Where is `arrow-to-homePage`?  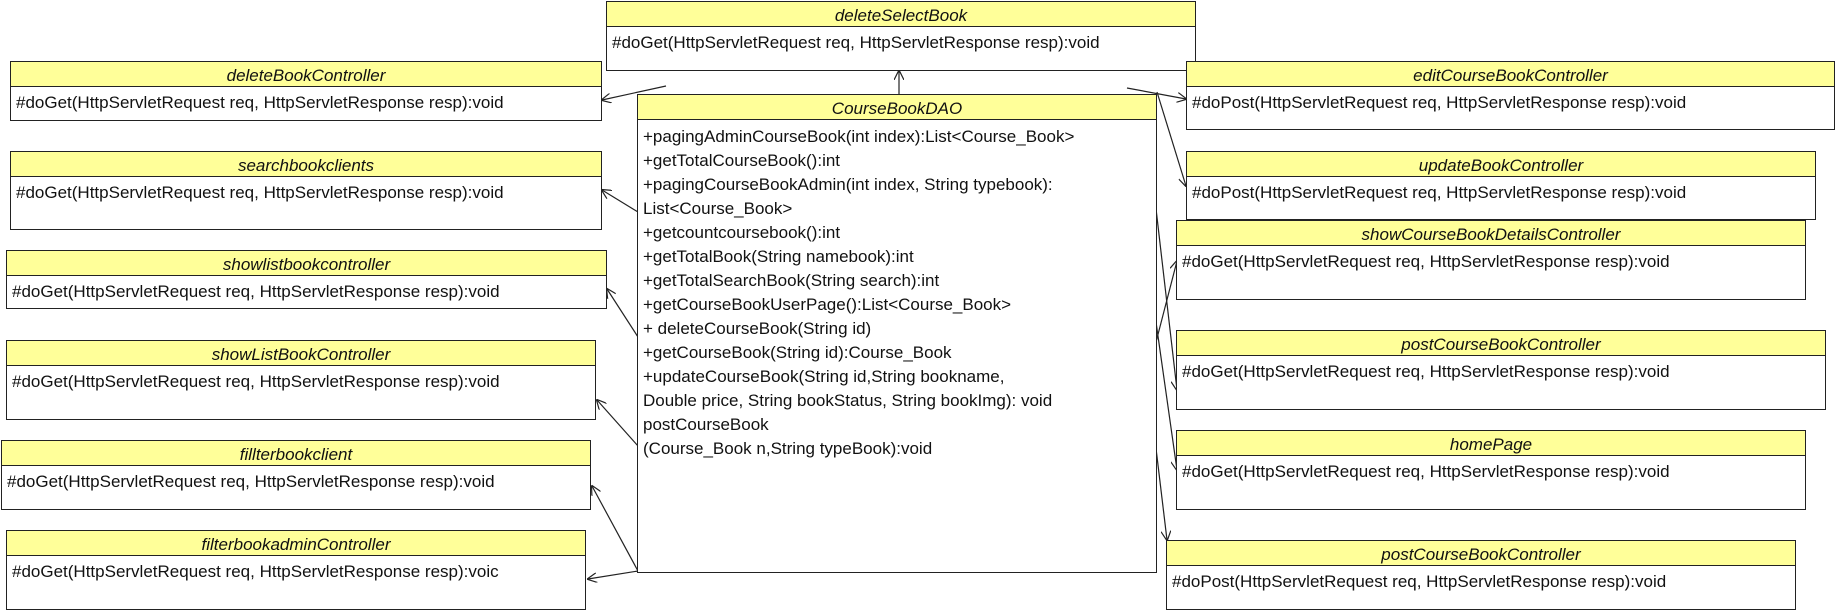 arrow-to-homePage is located at coordinates (1165, 392).